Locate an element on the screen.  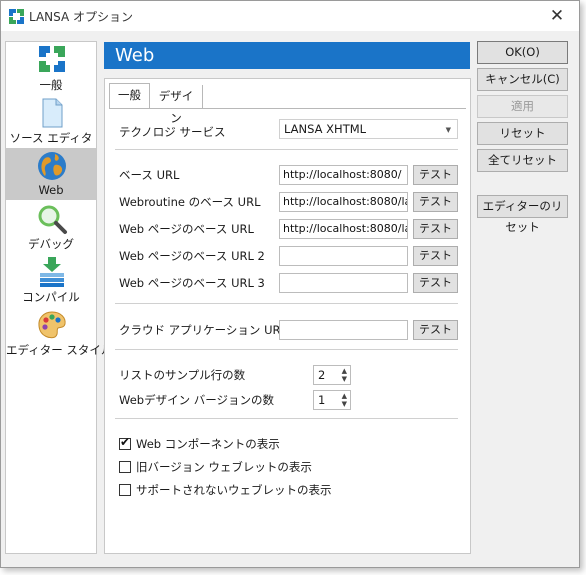
reset-all-button: 全てリセット is located at coordinates (522, 160).